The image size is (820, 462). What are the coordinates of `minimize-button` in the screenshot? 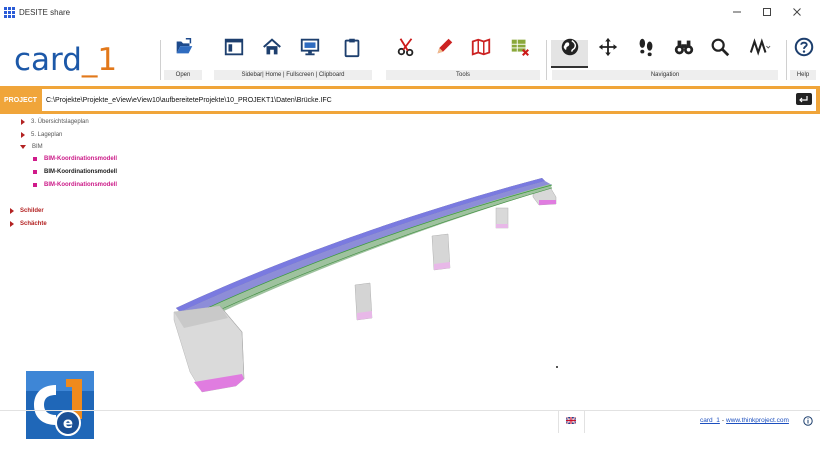 It's located at (737, 12).